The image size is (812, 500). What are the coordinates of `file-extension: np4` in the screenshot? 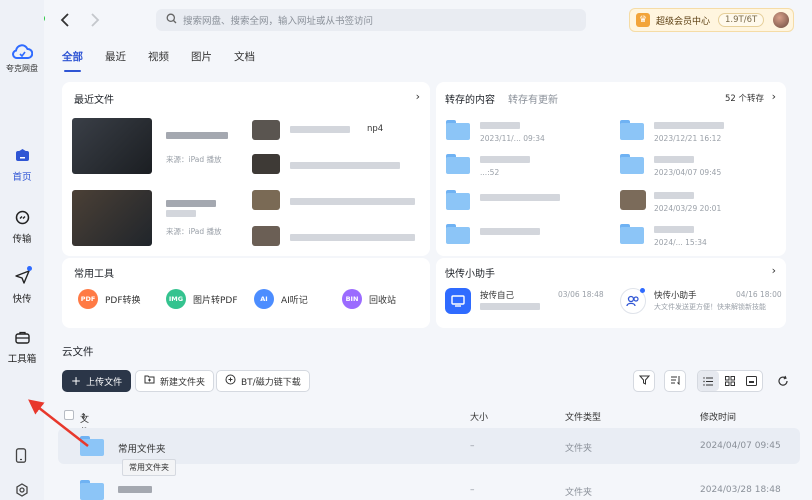 It's located at (375, 129).